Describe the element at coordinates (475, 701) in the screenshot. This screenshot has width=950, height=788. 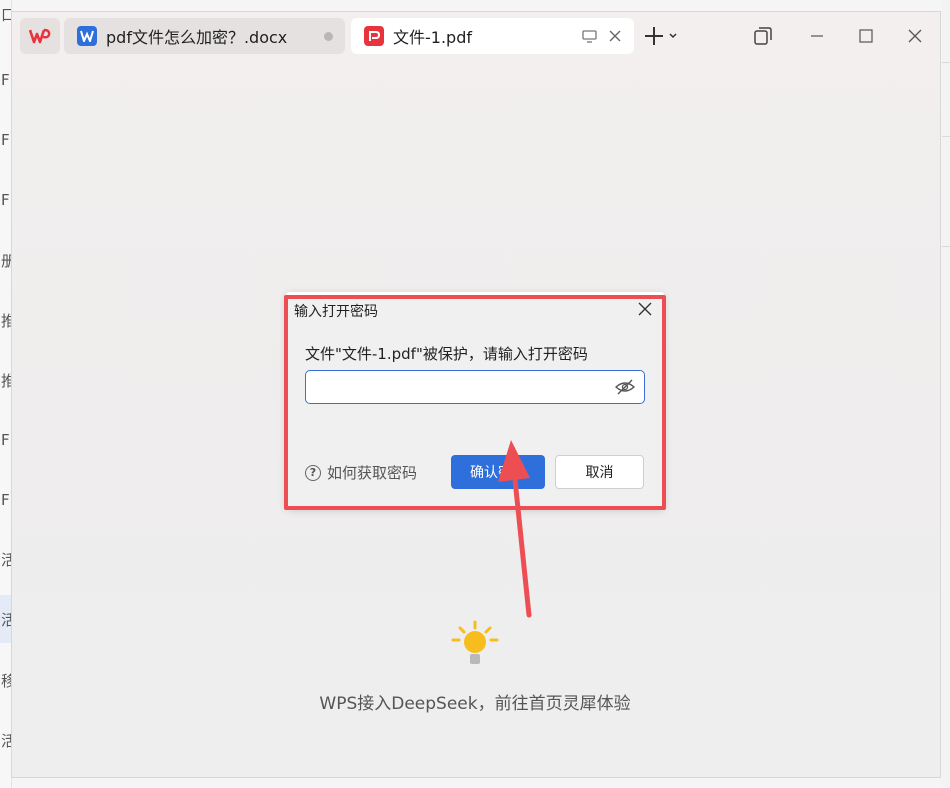
I see `deepseek-promo-text: WPS接入DeepSeek，前往首页灵犀体验` at that location.